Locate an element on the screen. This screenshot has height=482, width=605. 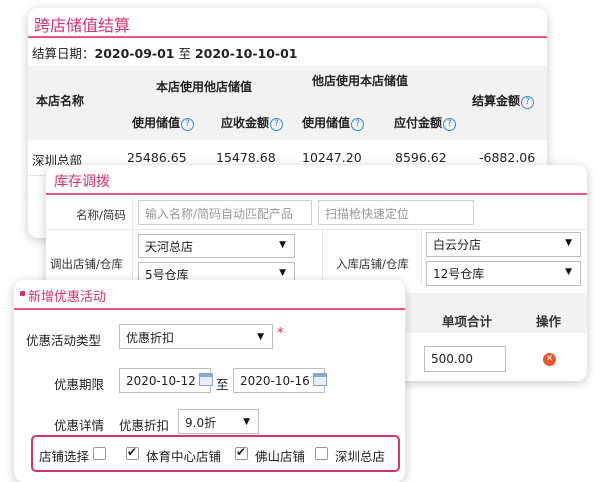
col-amount-label: 结算金额 is located at coordinates (496, 101).